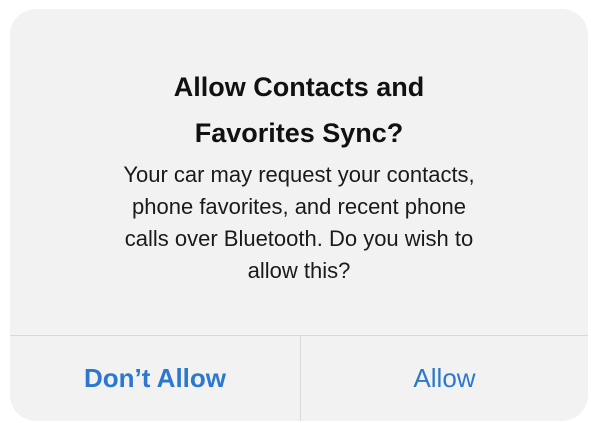 The height and width of the screenshot is (423, 591). I want to click on dont-allow-button: Don’t Allow, so click(155, 378).